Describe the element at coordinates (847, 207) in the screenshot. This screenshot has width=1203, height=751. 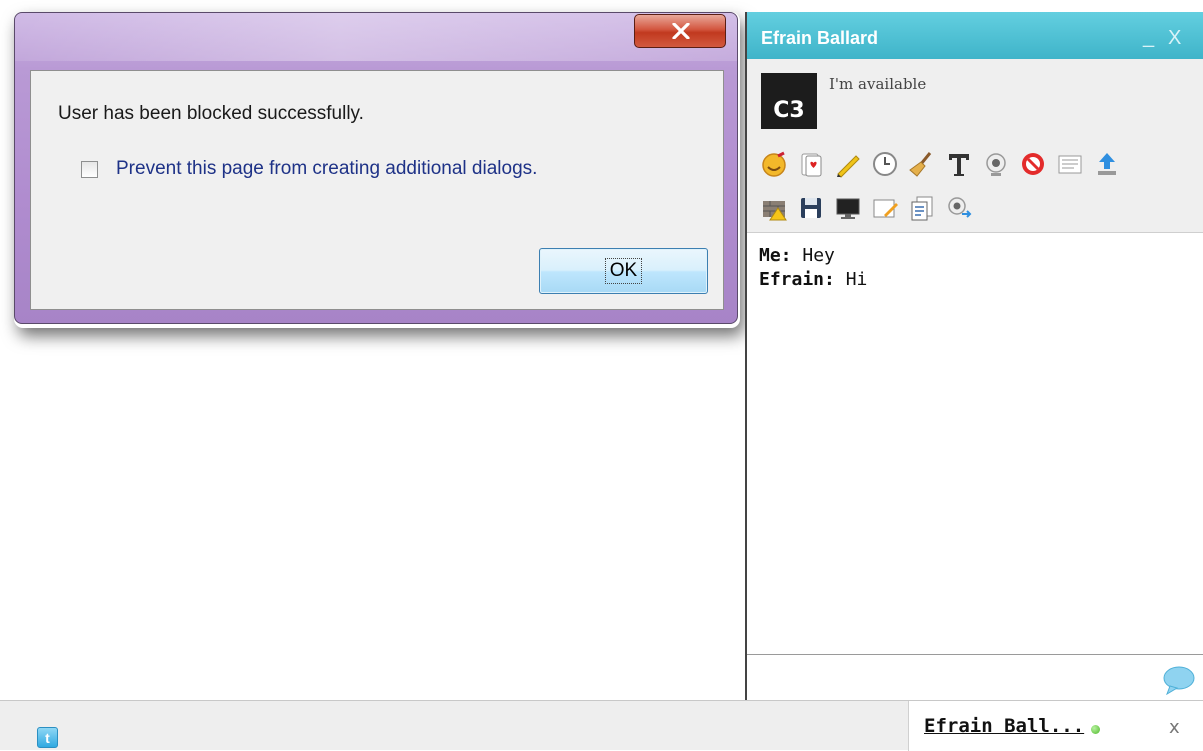
I see `screen-share-icon` at that location.